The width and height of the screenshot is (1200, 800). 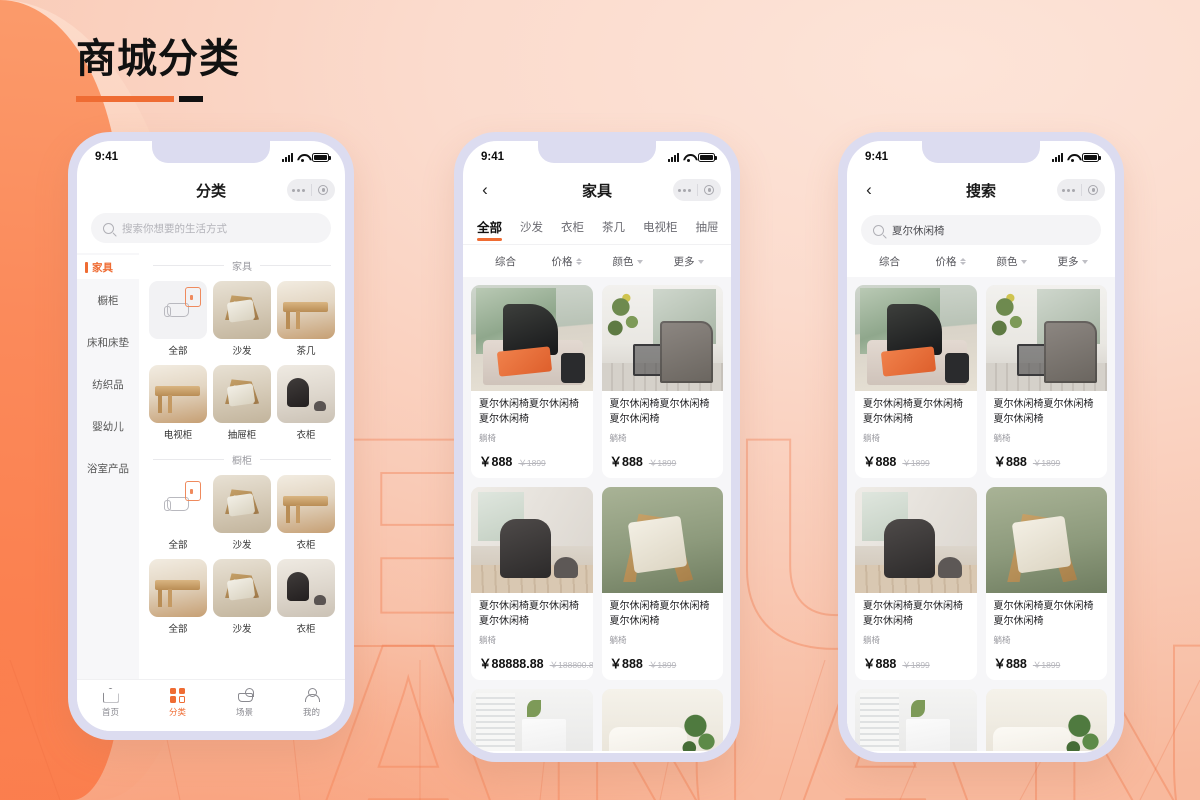 I want to click on tab-home: 首页, so click(x=110, y=702).